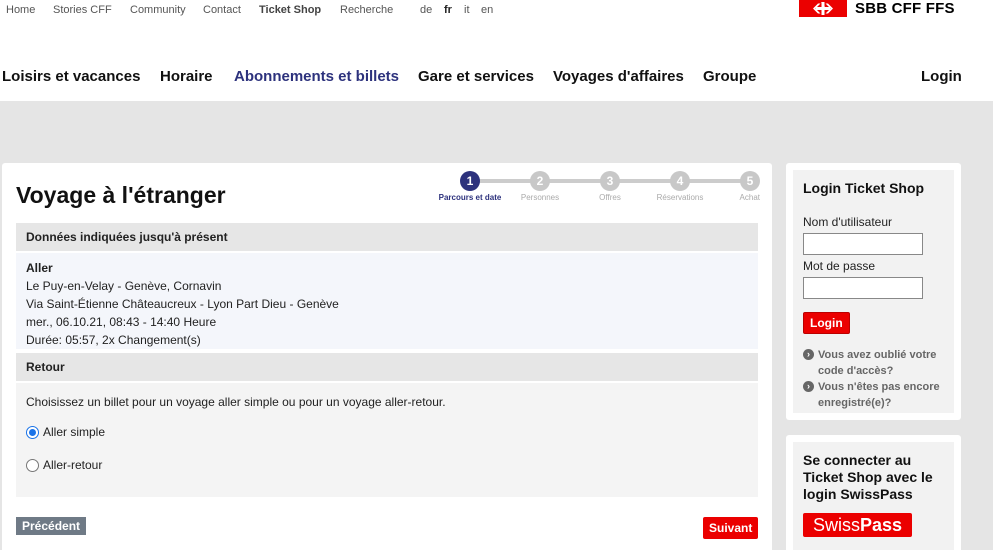  I want to click on page-title: Voyage à l'étranger, so click(121, 195).